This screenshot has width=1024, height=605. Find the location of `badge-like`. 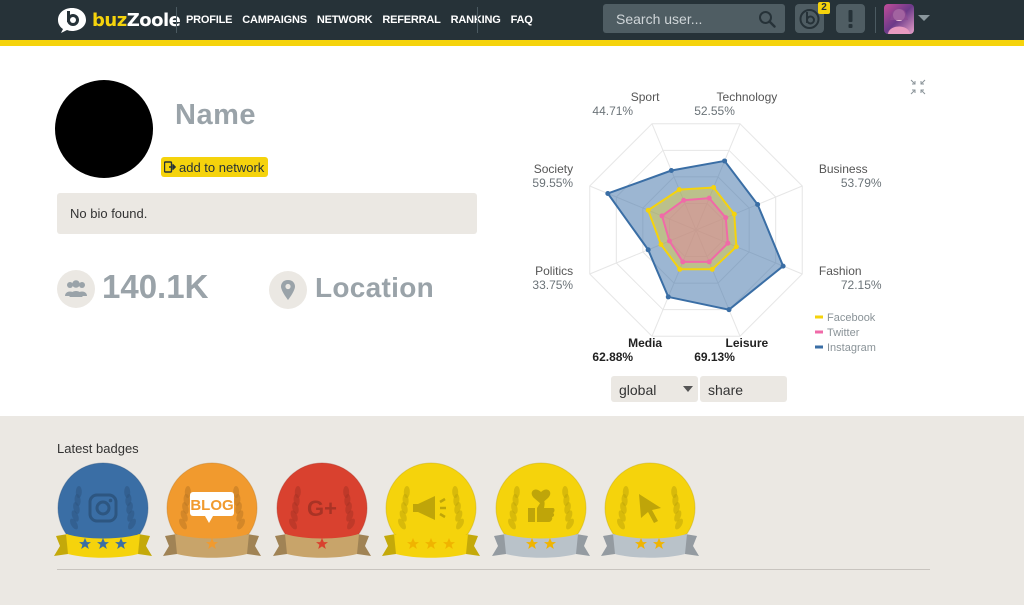

badge-like is located at coordinates (541, 513).